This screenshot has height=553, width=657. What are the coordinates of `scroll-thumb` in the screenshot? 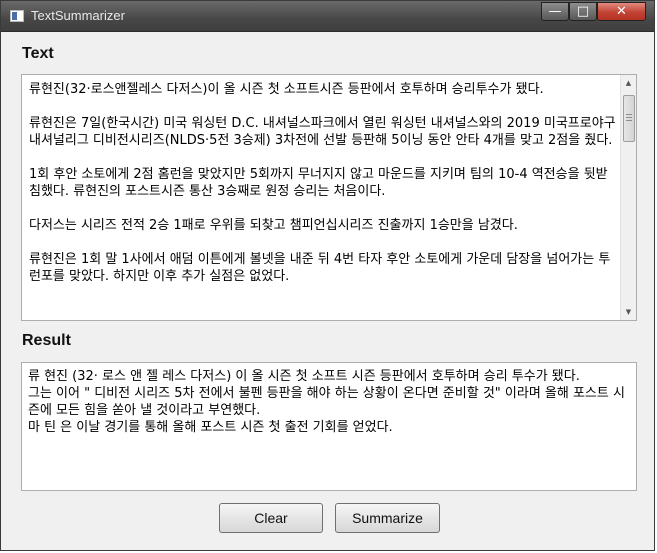 It's located at (629, 118).